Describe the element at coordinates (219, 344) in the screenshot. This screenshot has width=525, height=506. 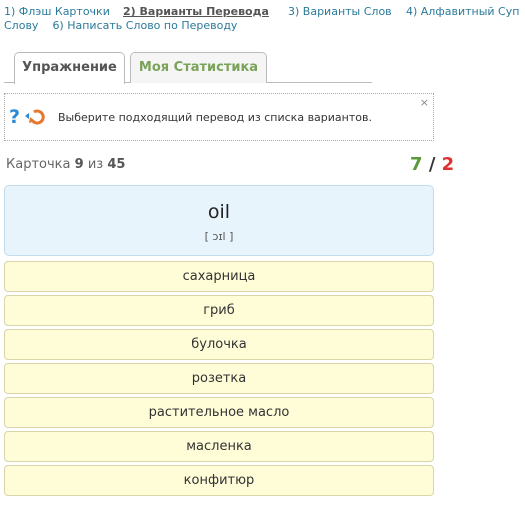
I see `answer-option: булочка` at that location.